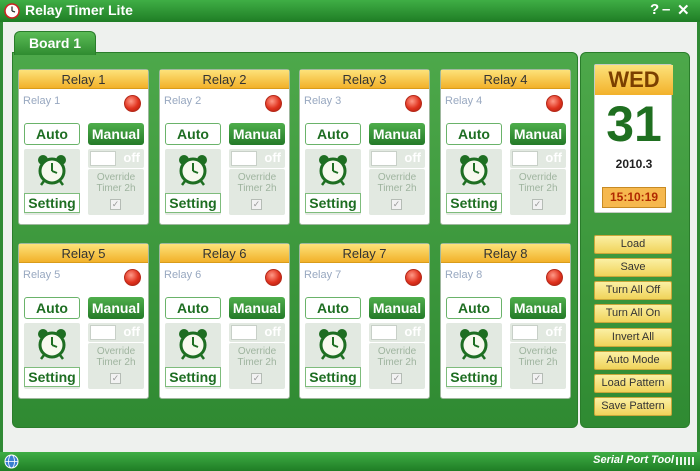 The image size is (700, 471). What do you see at coordinates (350, 461) in the screenshot?
I see `status-bar: Serial Port Tool` at bounding box center [350, 461].